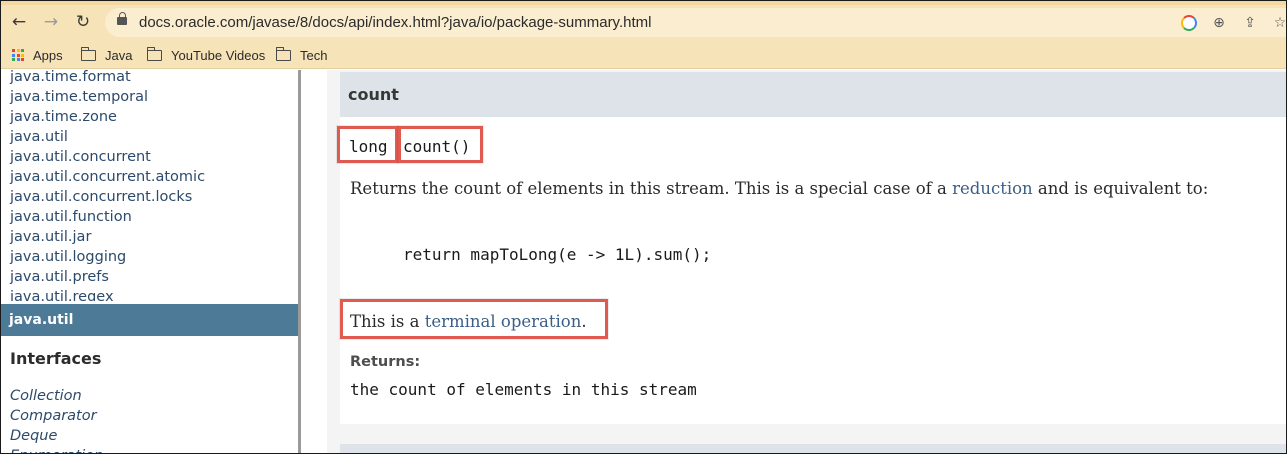 This screenshot has height=454, width=1287. Describe the element at coordinates (107, 117) in the screenshot. I see `package-link: java.time.zone` at that location.